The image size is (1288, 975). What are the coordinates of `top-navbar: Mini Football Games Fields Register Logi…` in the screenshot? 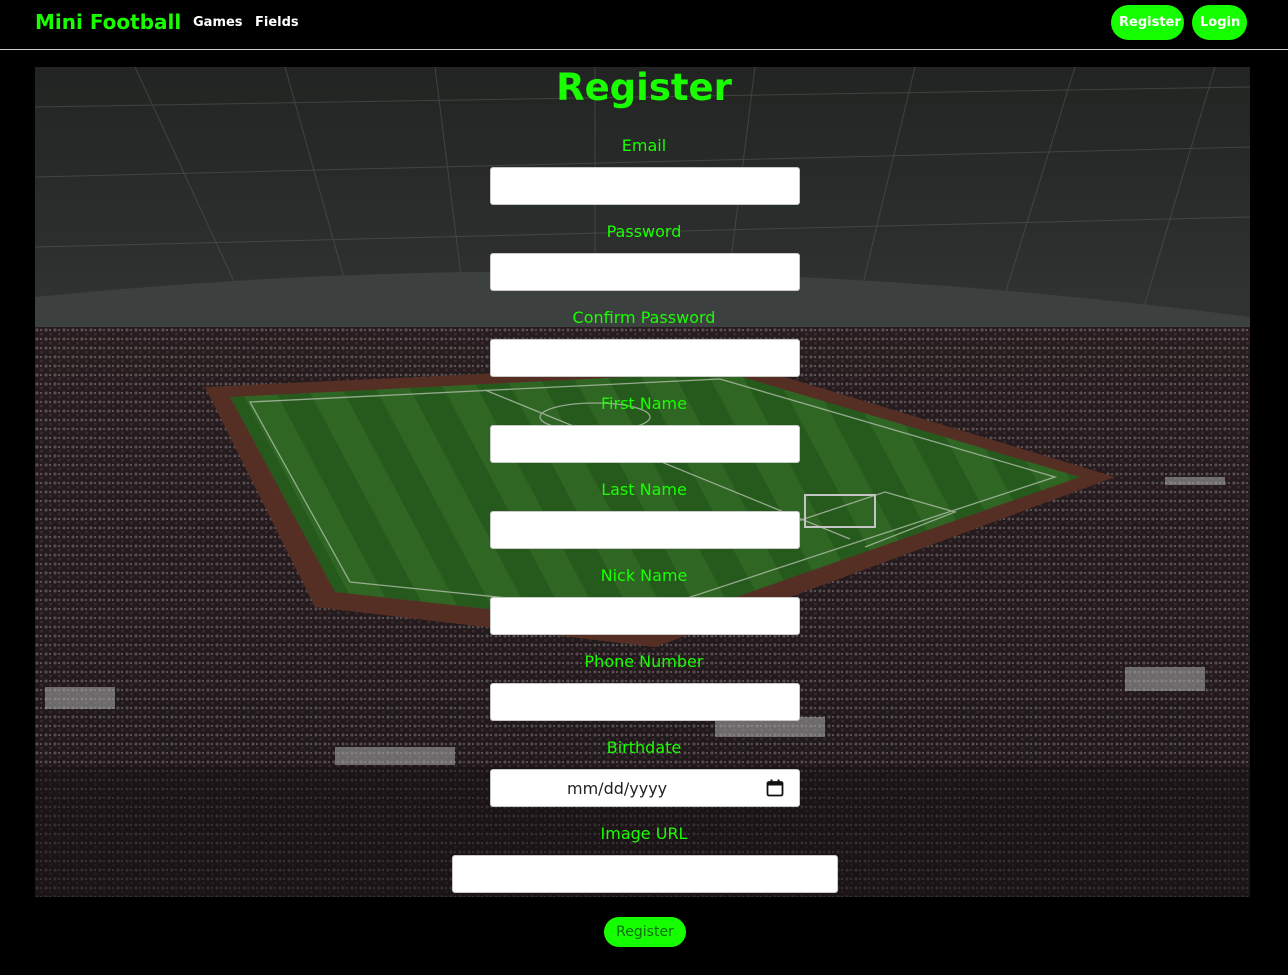 It's located at (644, 25).